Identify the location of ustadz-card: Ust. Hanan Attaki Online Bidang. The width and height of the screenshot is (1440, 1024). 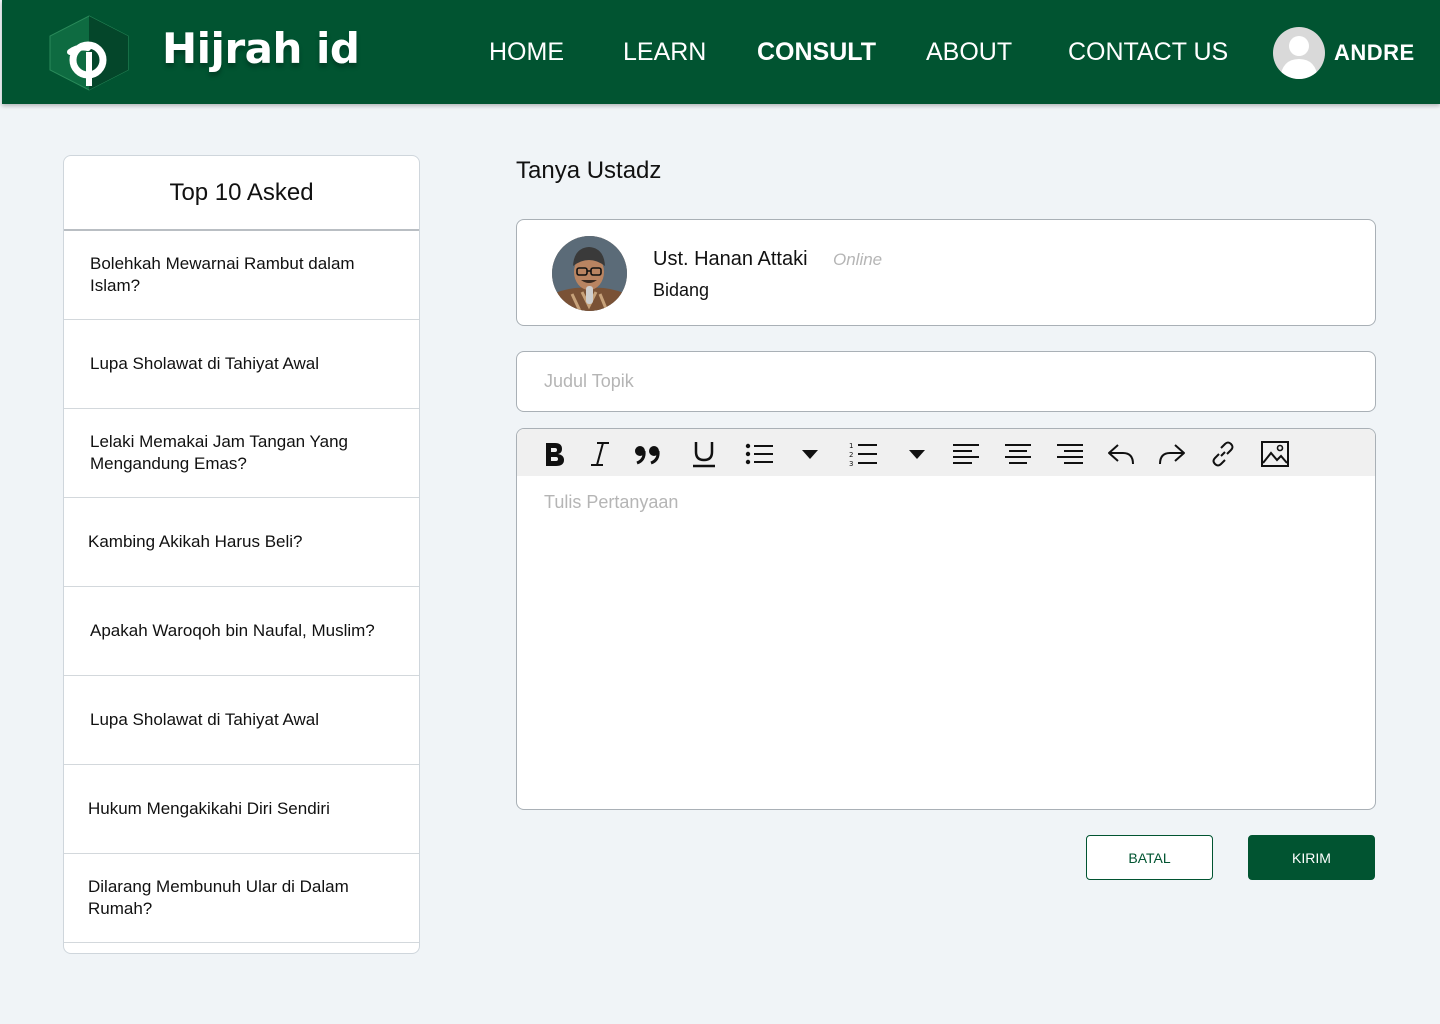
(946, 272).